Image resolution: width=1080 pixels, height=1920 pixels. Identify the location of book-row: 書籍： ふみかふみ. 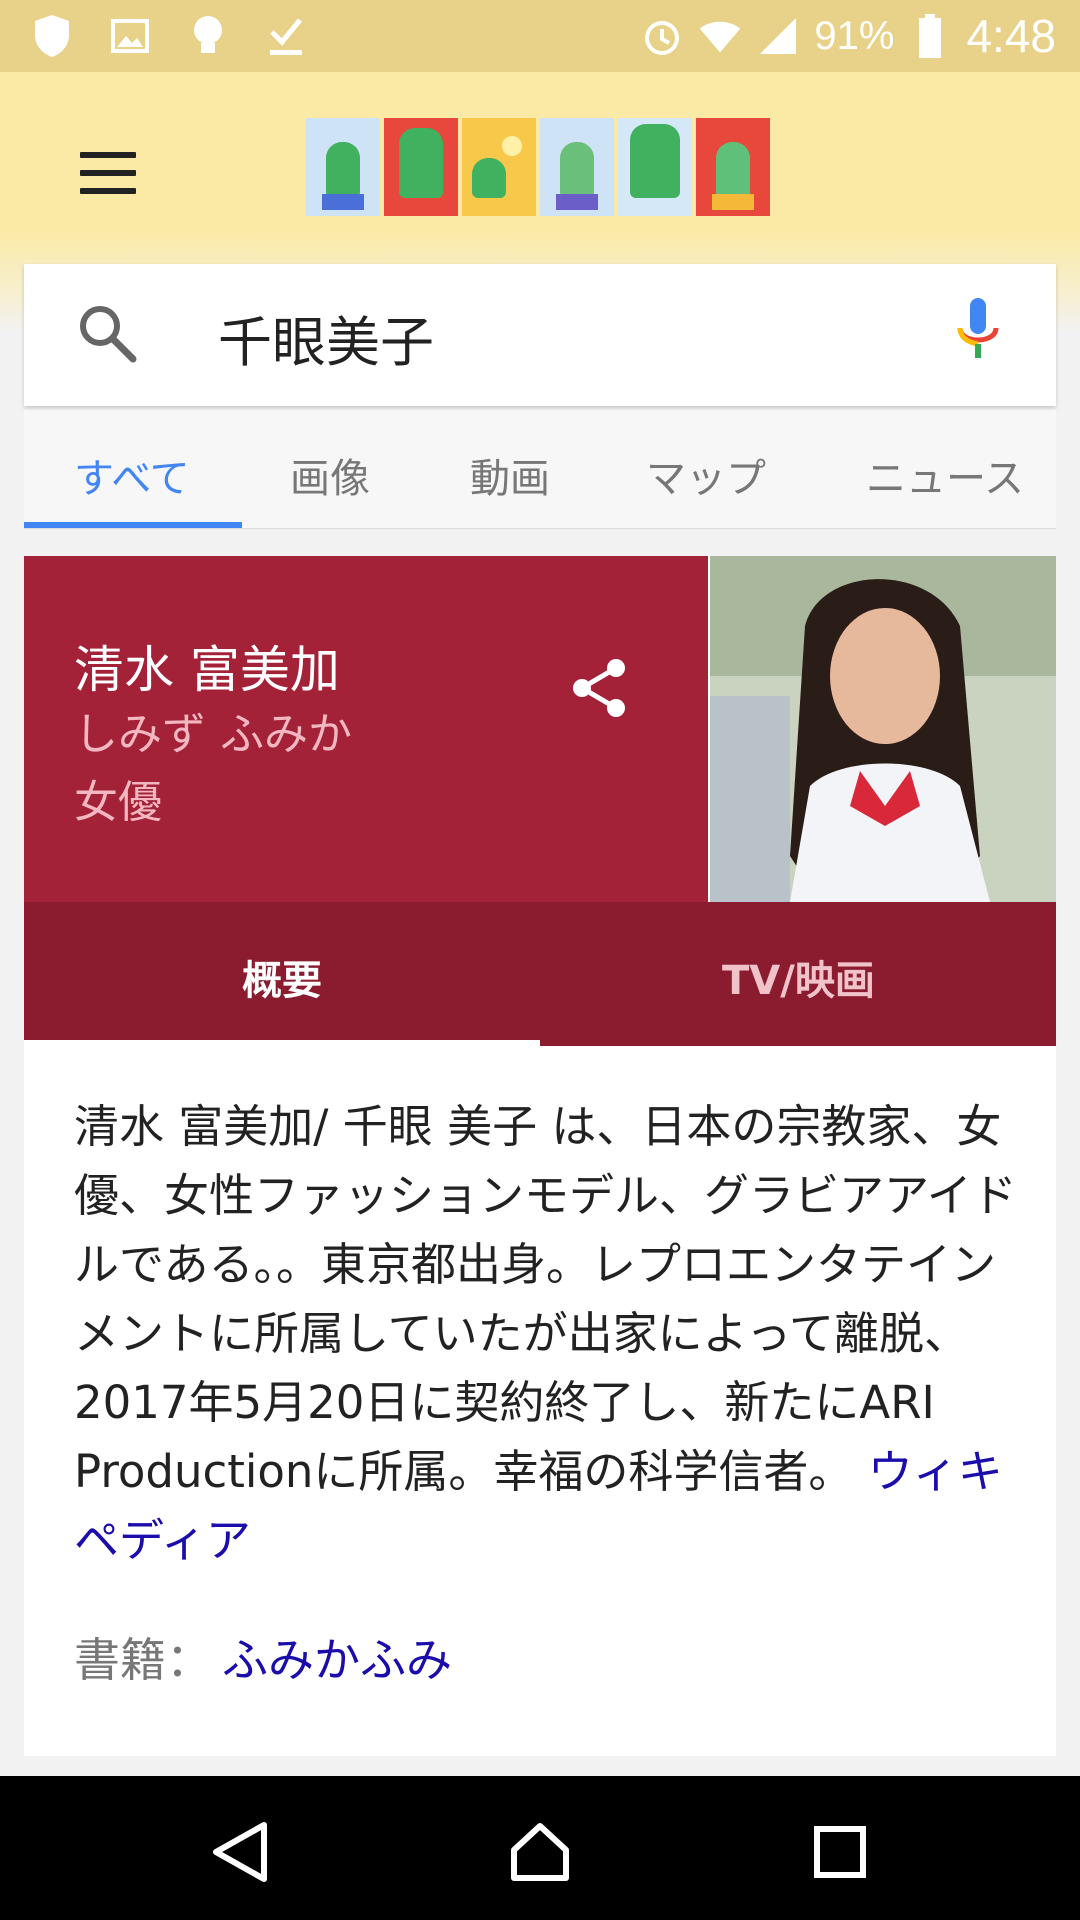
(263, 1657).